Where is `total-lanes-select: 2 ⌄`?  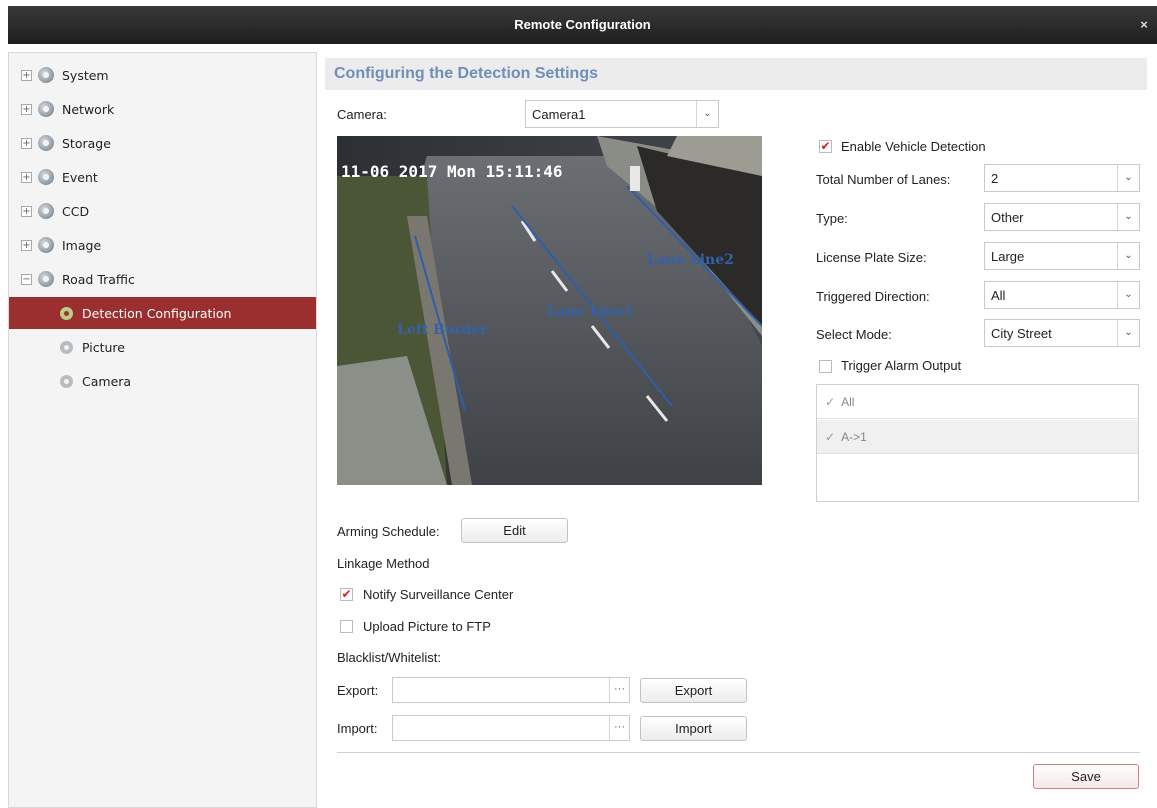 total-lanes-select: 2 ⌄ is located at coordinates (1062, 178).